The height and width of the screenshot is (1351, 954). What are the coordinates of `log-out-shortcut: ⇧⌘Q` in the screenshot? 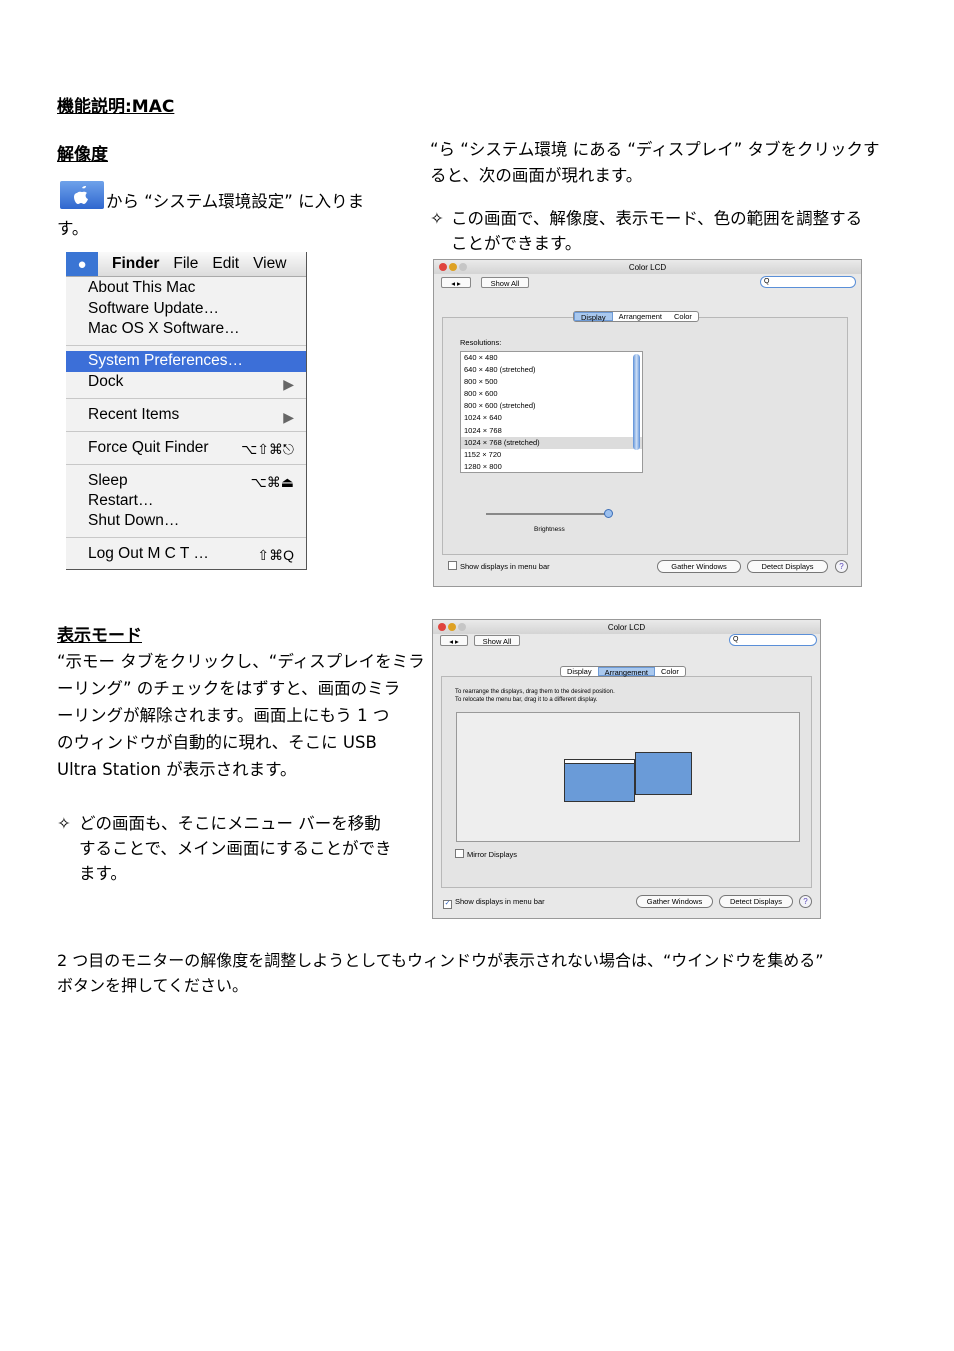 It's located at (275, 555).